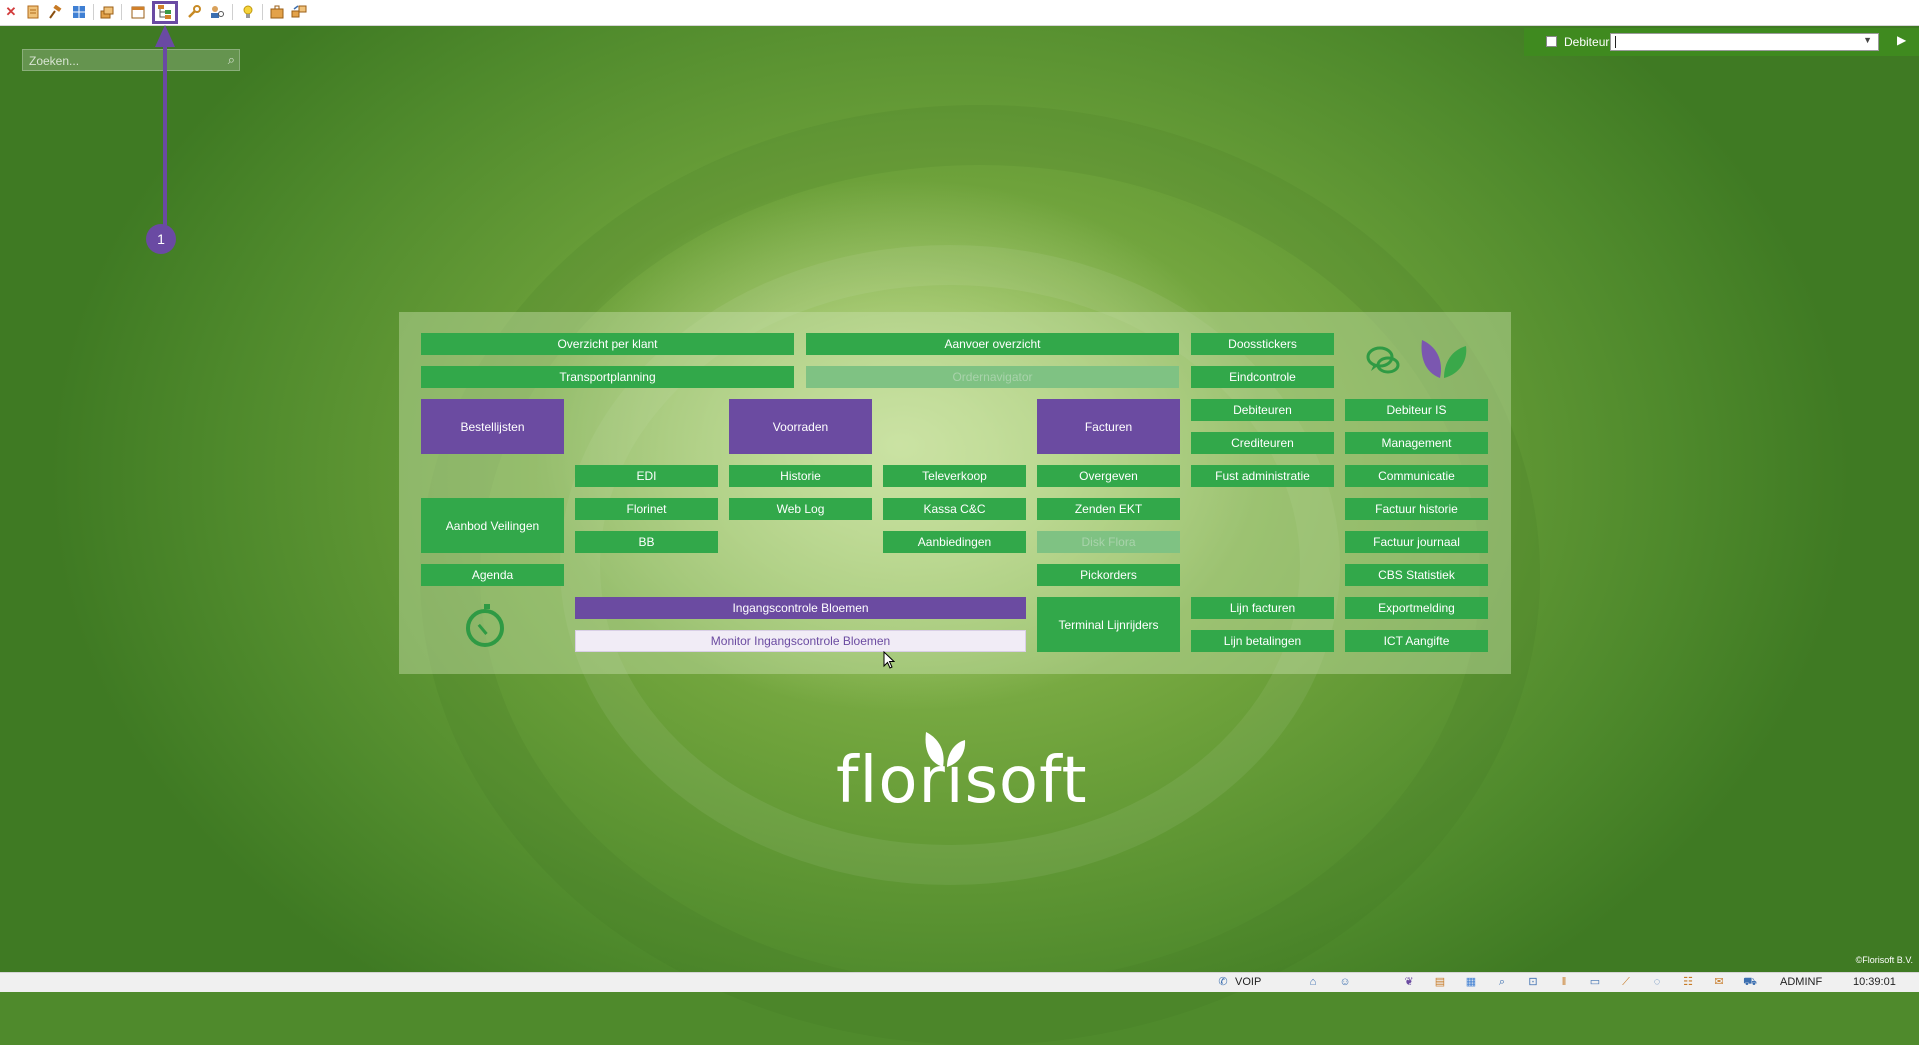  I want to click on debiteur-checkbox, so click(1551, 41).